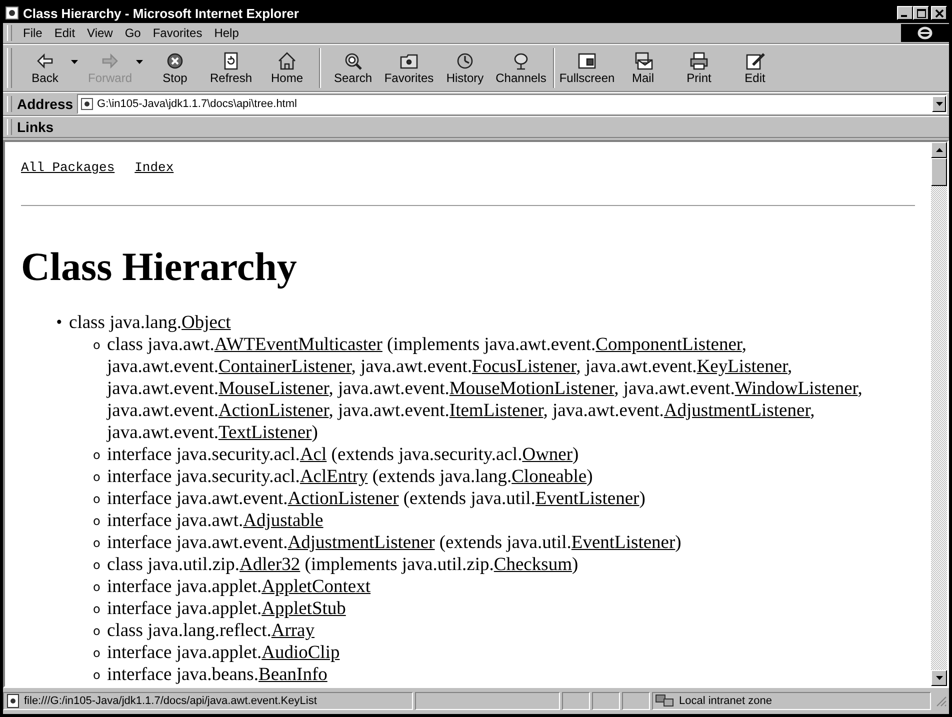 The image size is (952, 717). What do you see at coordinates (725, 701) in the screenshot?
I see `zone-text: Local intranet zone` at bounding box center [725, 701].